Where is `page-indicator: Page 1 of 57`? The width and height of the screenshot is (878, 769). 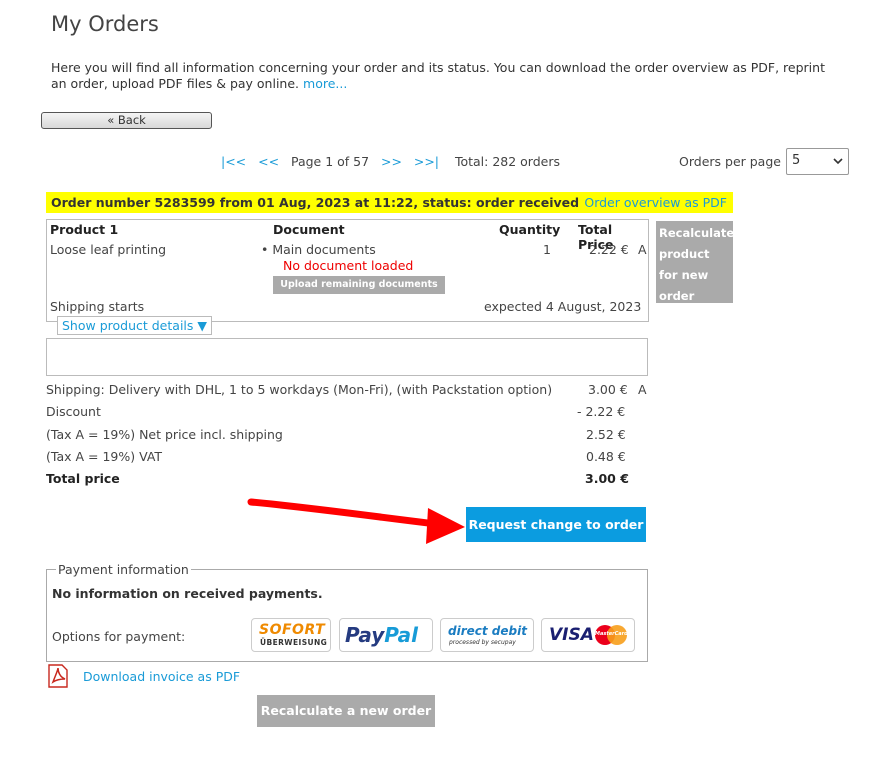 page-indicator: Page 1 of 57 is located at coordinates (330, 161).